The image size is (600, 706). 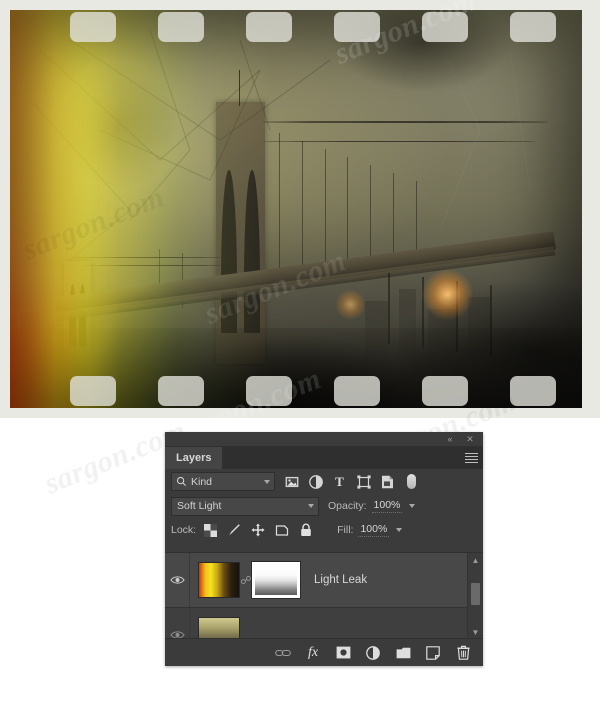 I want to click on lock-image-pixels-icon, so click(x=234, y=530).